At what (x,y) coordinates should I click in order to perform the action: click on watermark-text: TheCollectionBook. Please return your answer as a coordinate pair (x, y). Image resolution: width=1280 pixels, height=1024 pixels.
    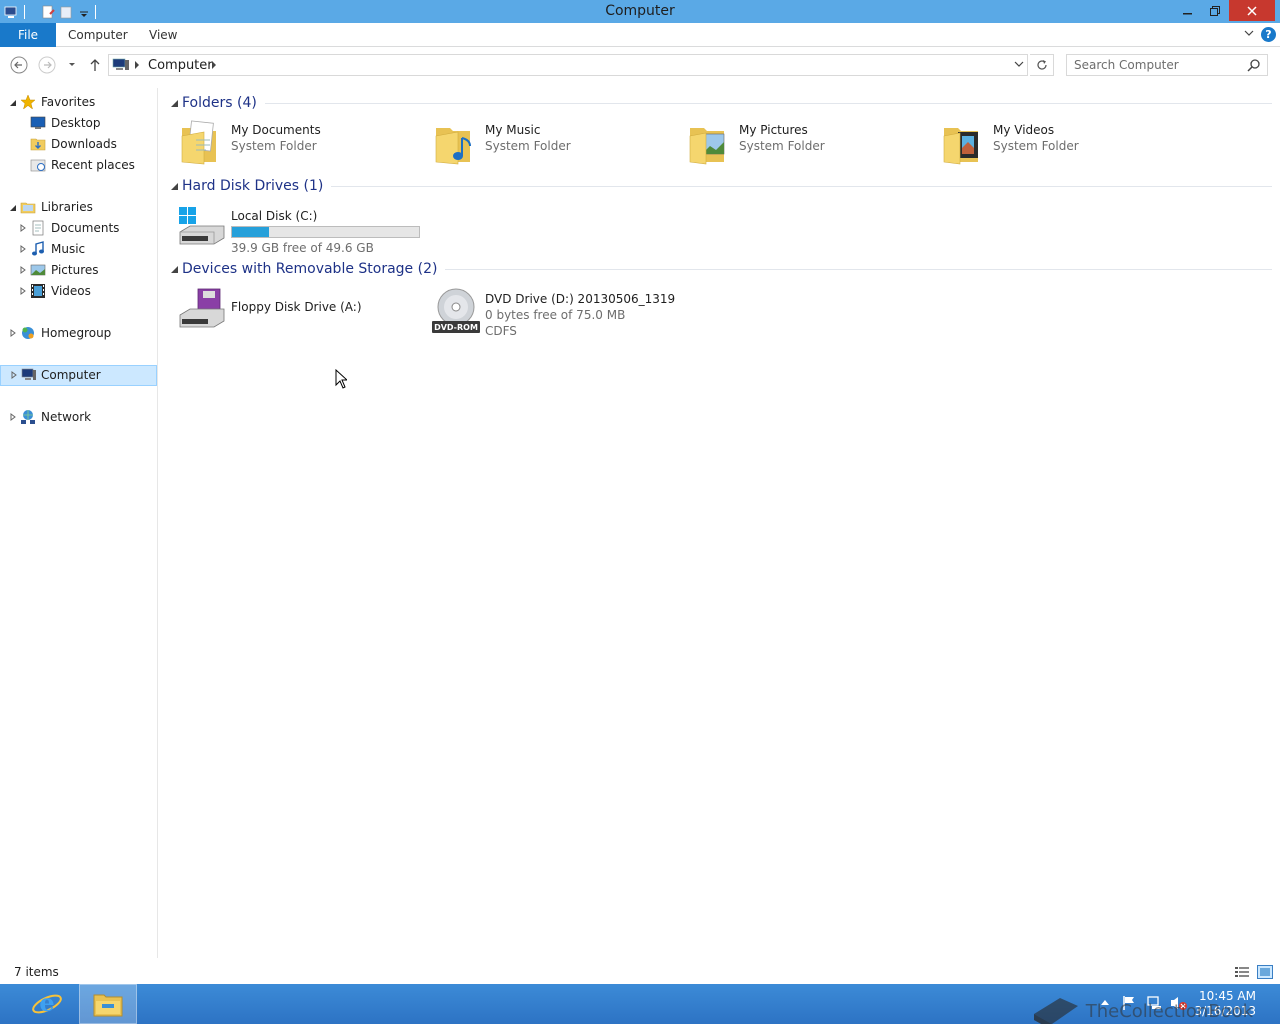
    Looking at the image, I should click on (1169, 1011).